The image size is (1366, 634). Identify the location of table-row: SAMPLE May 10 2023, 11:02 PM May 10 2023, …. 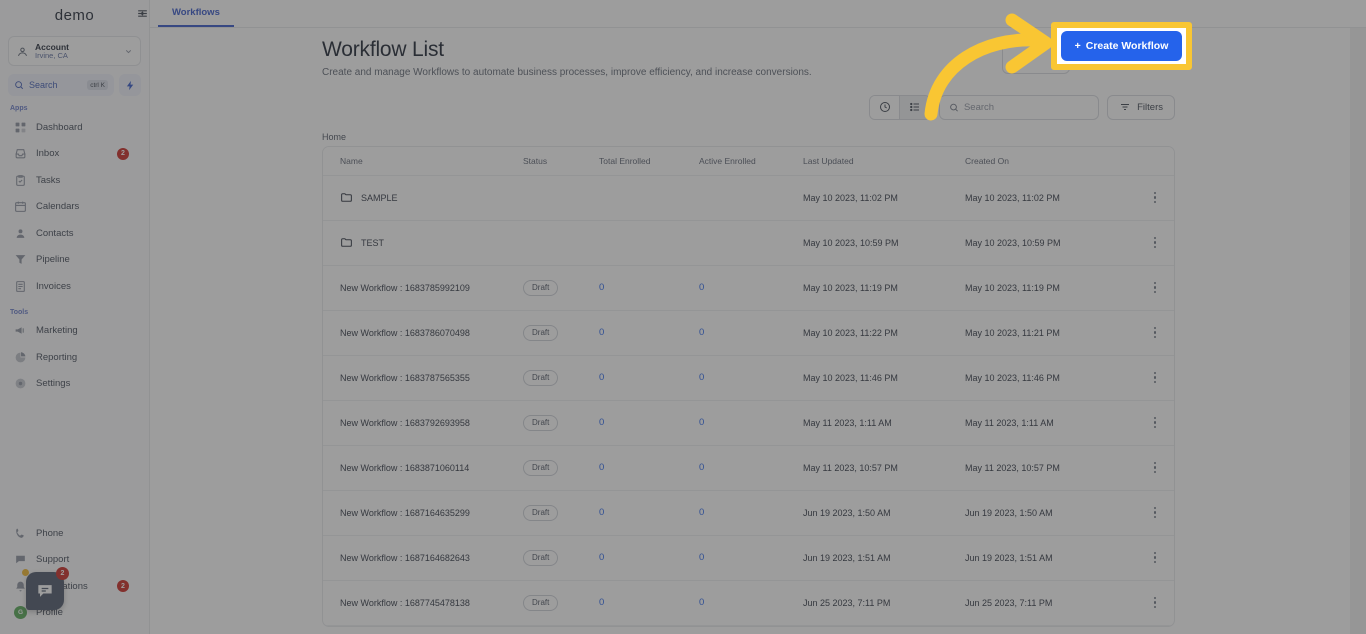
(748, 198).